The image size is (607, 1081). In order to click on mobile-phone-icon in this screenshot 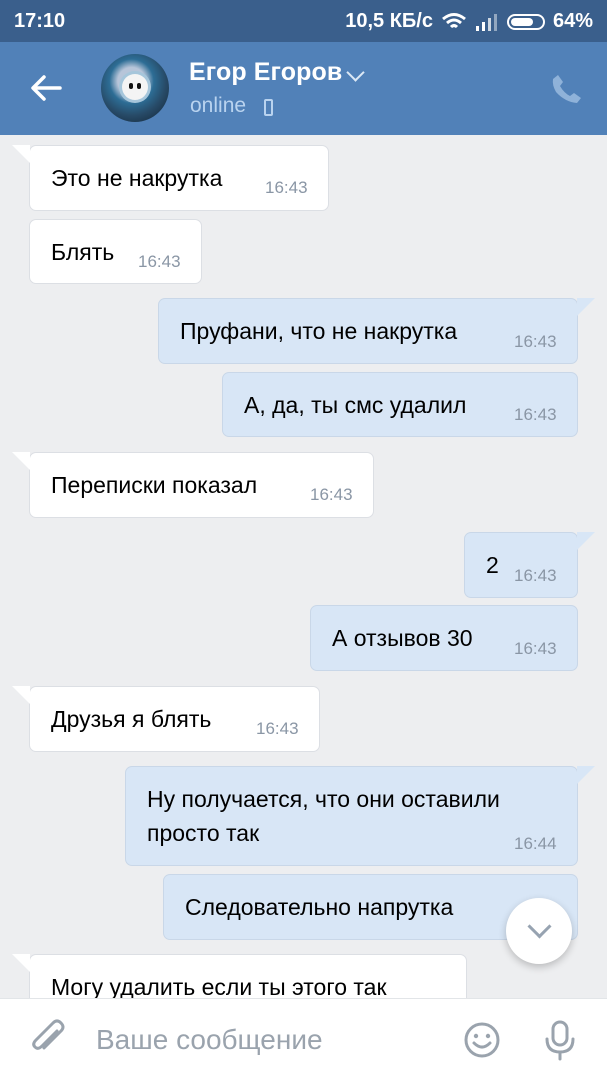, I will do `click(268, 107)`.